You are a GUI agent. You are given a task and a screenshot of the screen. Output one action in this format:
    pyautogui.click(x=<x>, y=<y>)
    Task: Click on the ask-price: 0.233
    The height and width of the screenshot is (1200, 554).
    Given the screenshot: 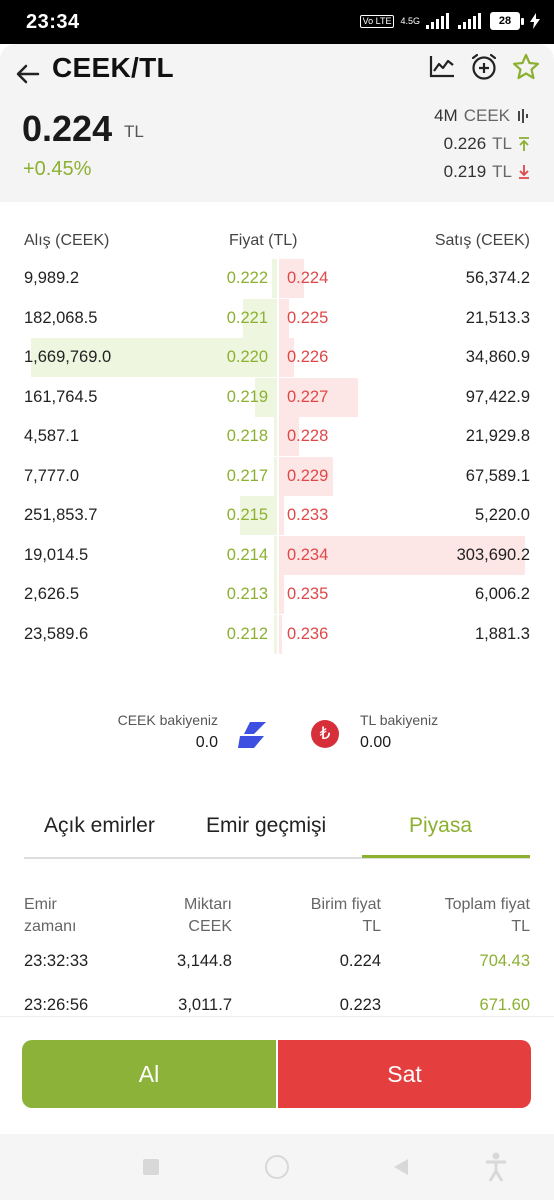 What is the action you would take?
    pyautogui.click(x=308, y=515)
    